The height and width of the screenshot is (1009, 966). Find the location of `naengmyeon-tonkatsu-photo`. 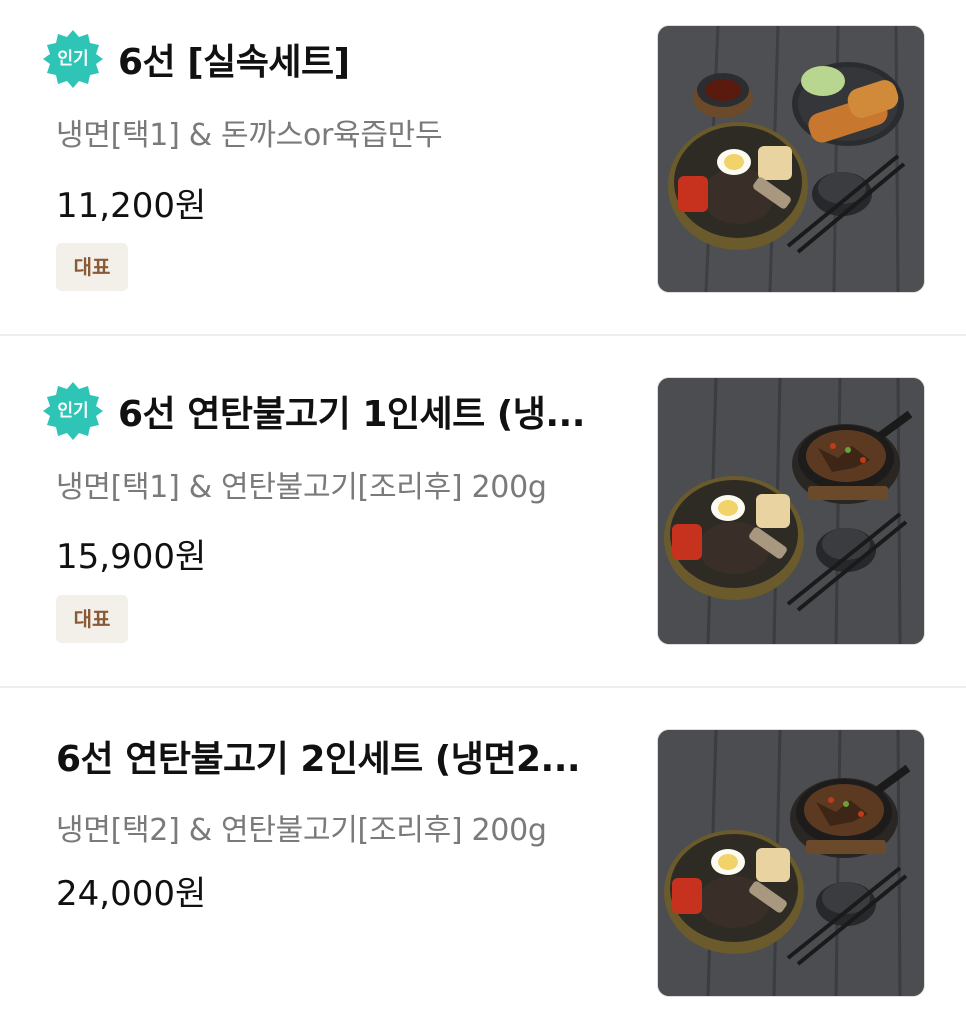

naengmyeon-tonkatsu-photo is located at coordinates (791, 159).